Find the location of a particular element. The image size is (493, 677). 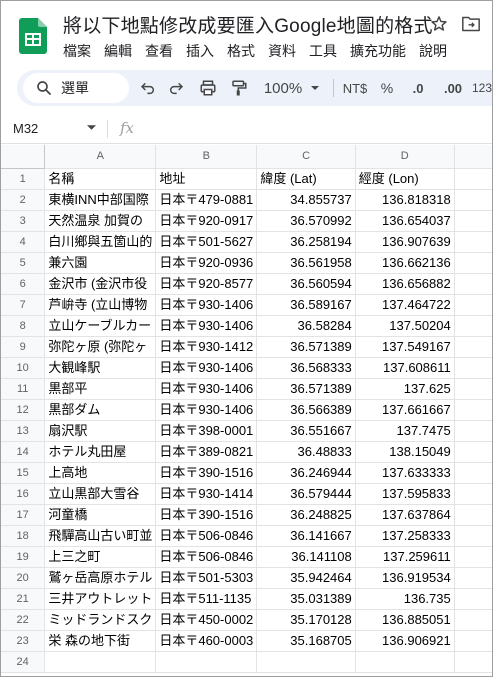

star-icon is located at coordinates (439, 24).